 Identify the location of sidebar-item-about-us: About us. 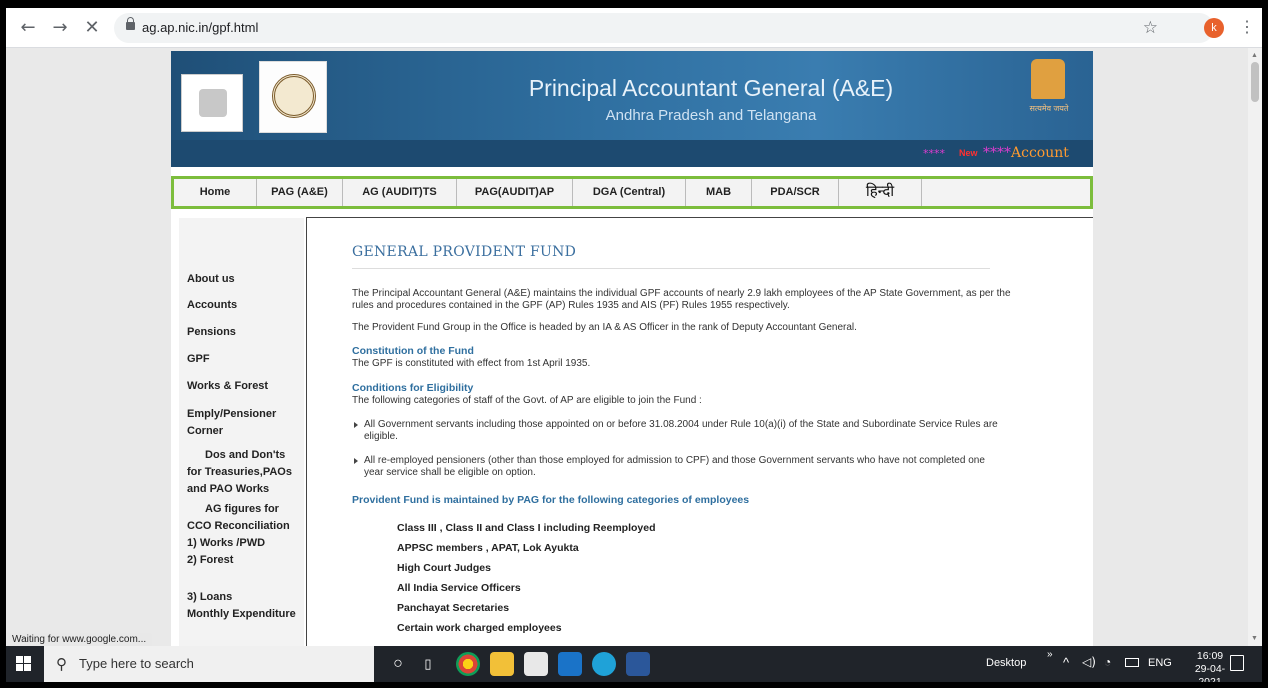
(211, 279).